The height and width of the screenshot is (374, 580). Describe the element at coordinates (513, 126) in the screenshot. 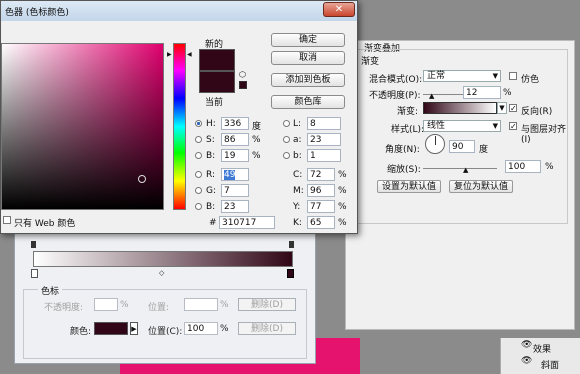

I see `align-layer-checkbox: ✓` at that location.